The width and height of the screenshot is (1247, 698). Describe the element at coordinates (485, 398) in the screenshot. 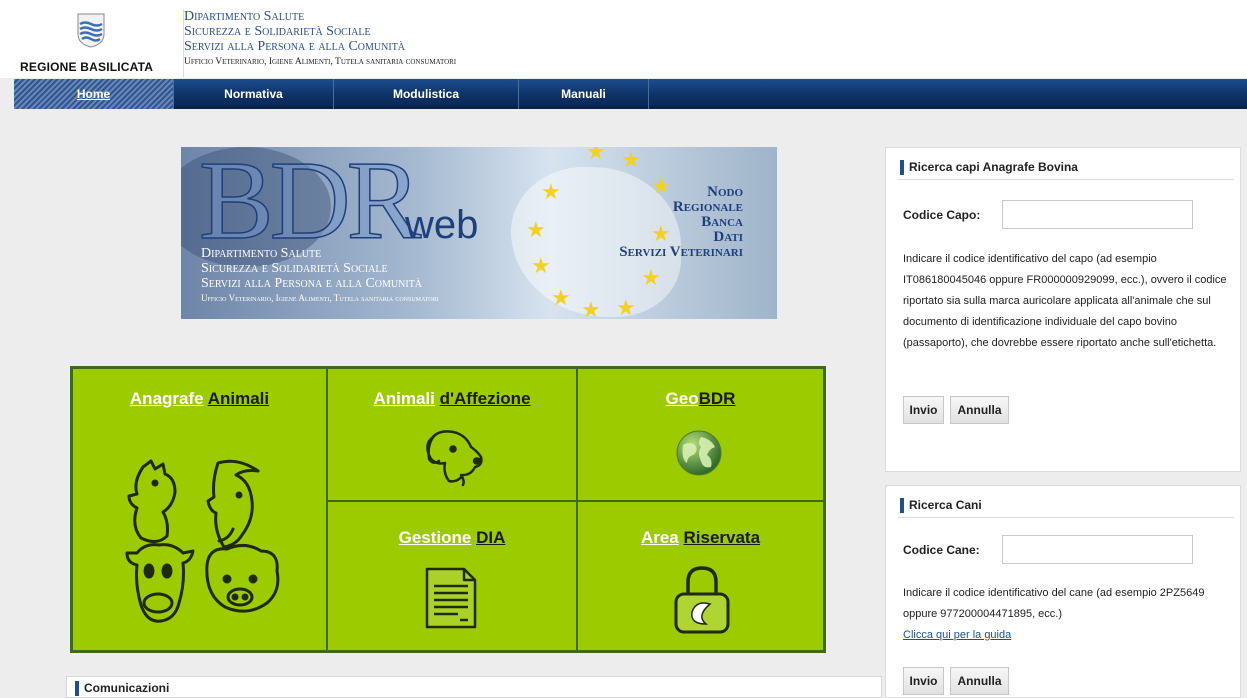

I see `tile-title-word: d'Affezione` at that location.